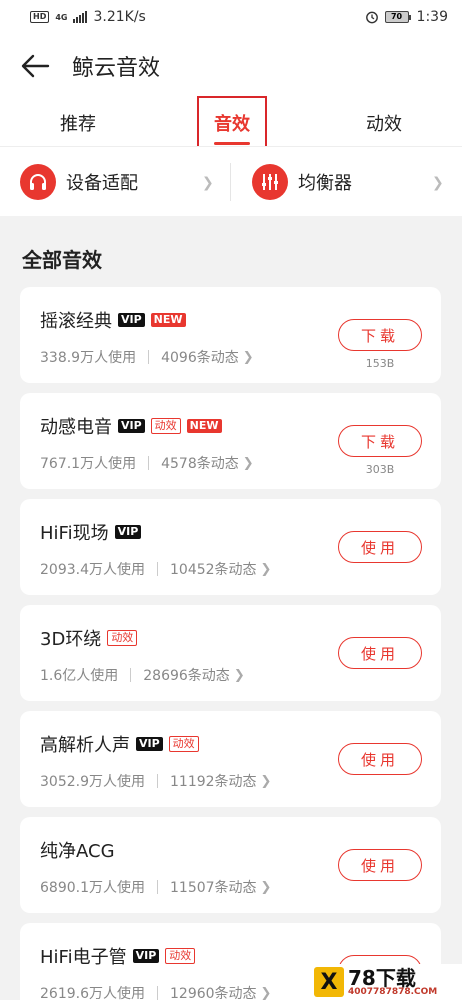  Describe the element at coordinates (200, 357) in the screenshot. I see `post-count-link: 4096条动态` at that location.